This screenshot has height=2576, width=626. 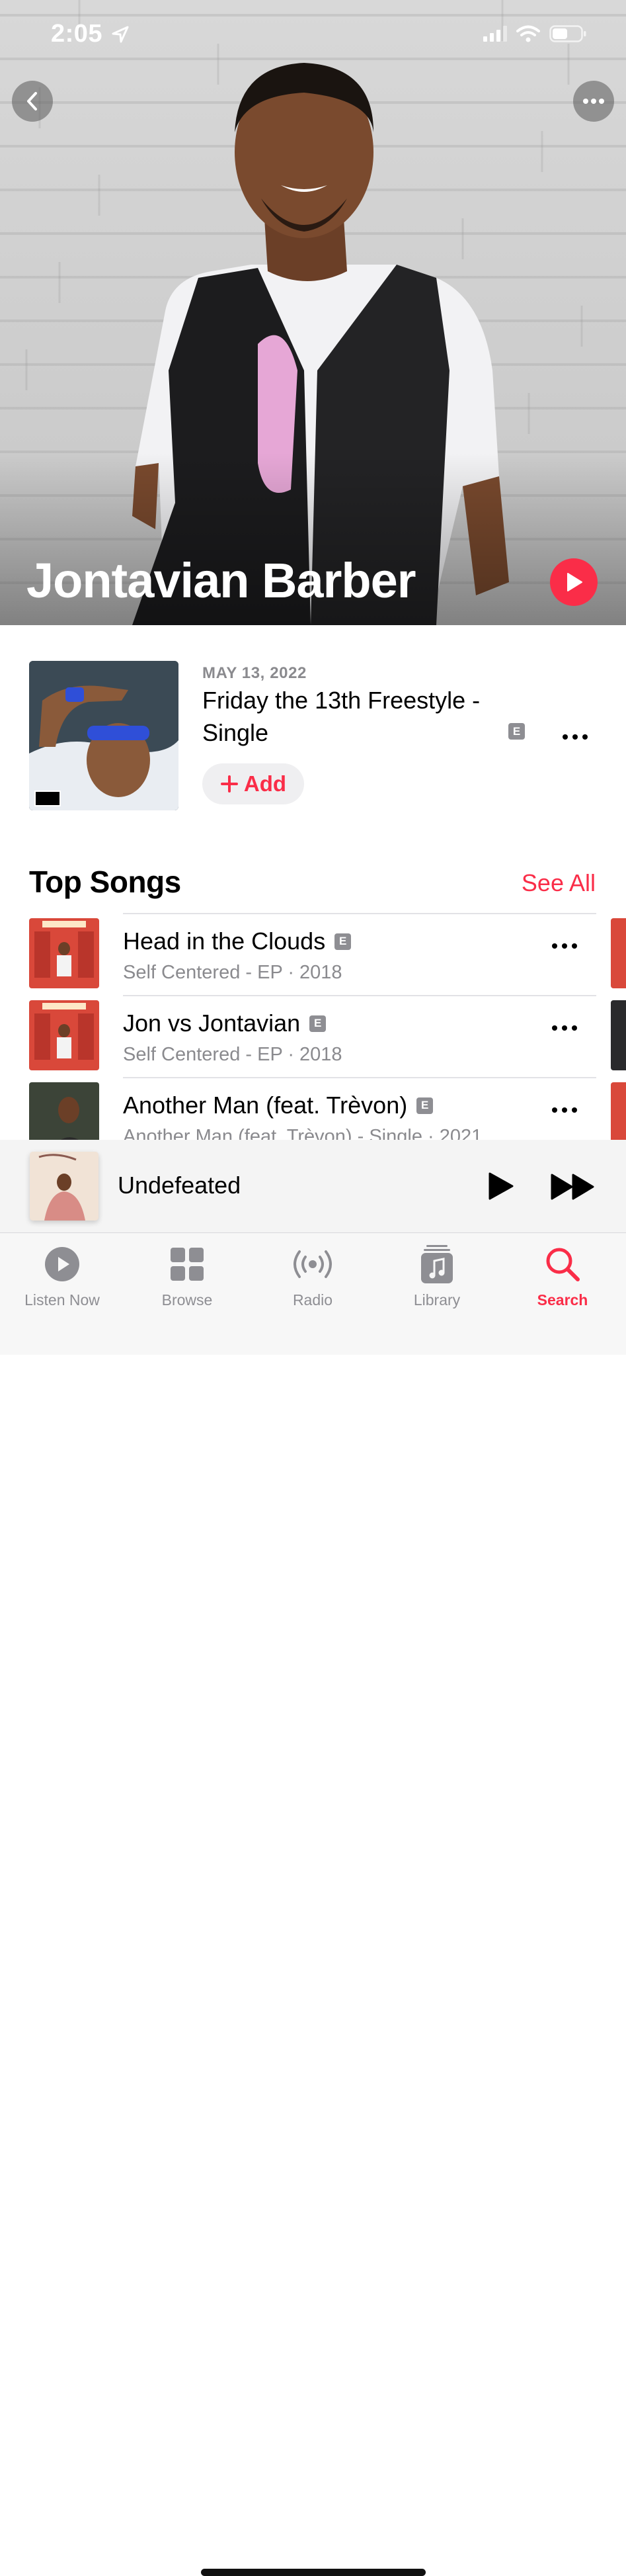 I want to click on album-art-chosen-vessel, so click(x=64, y=1186).